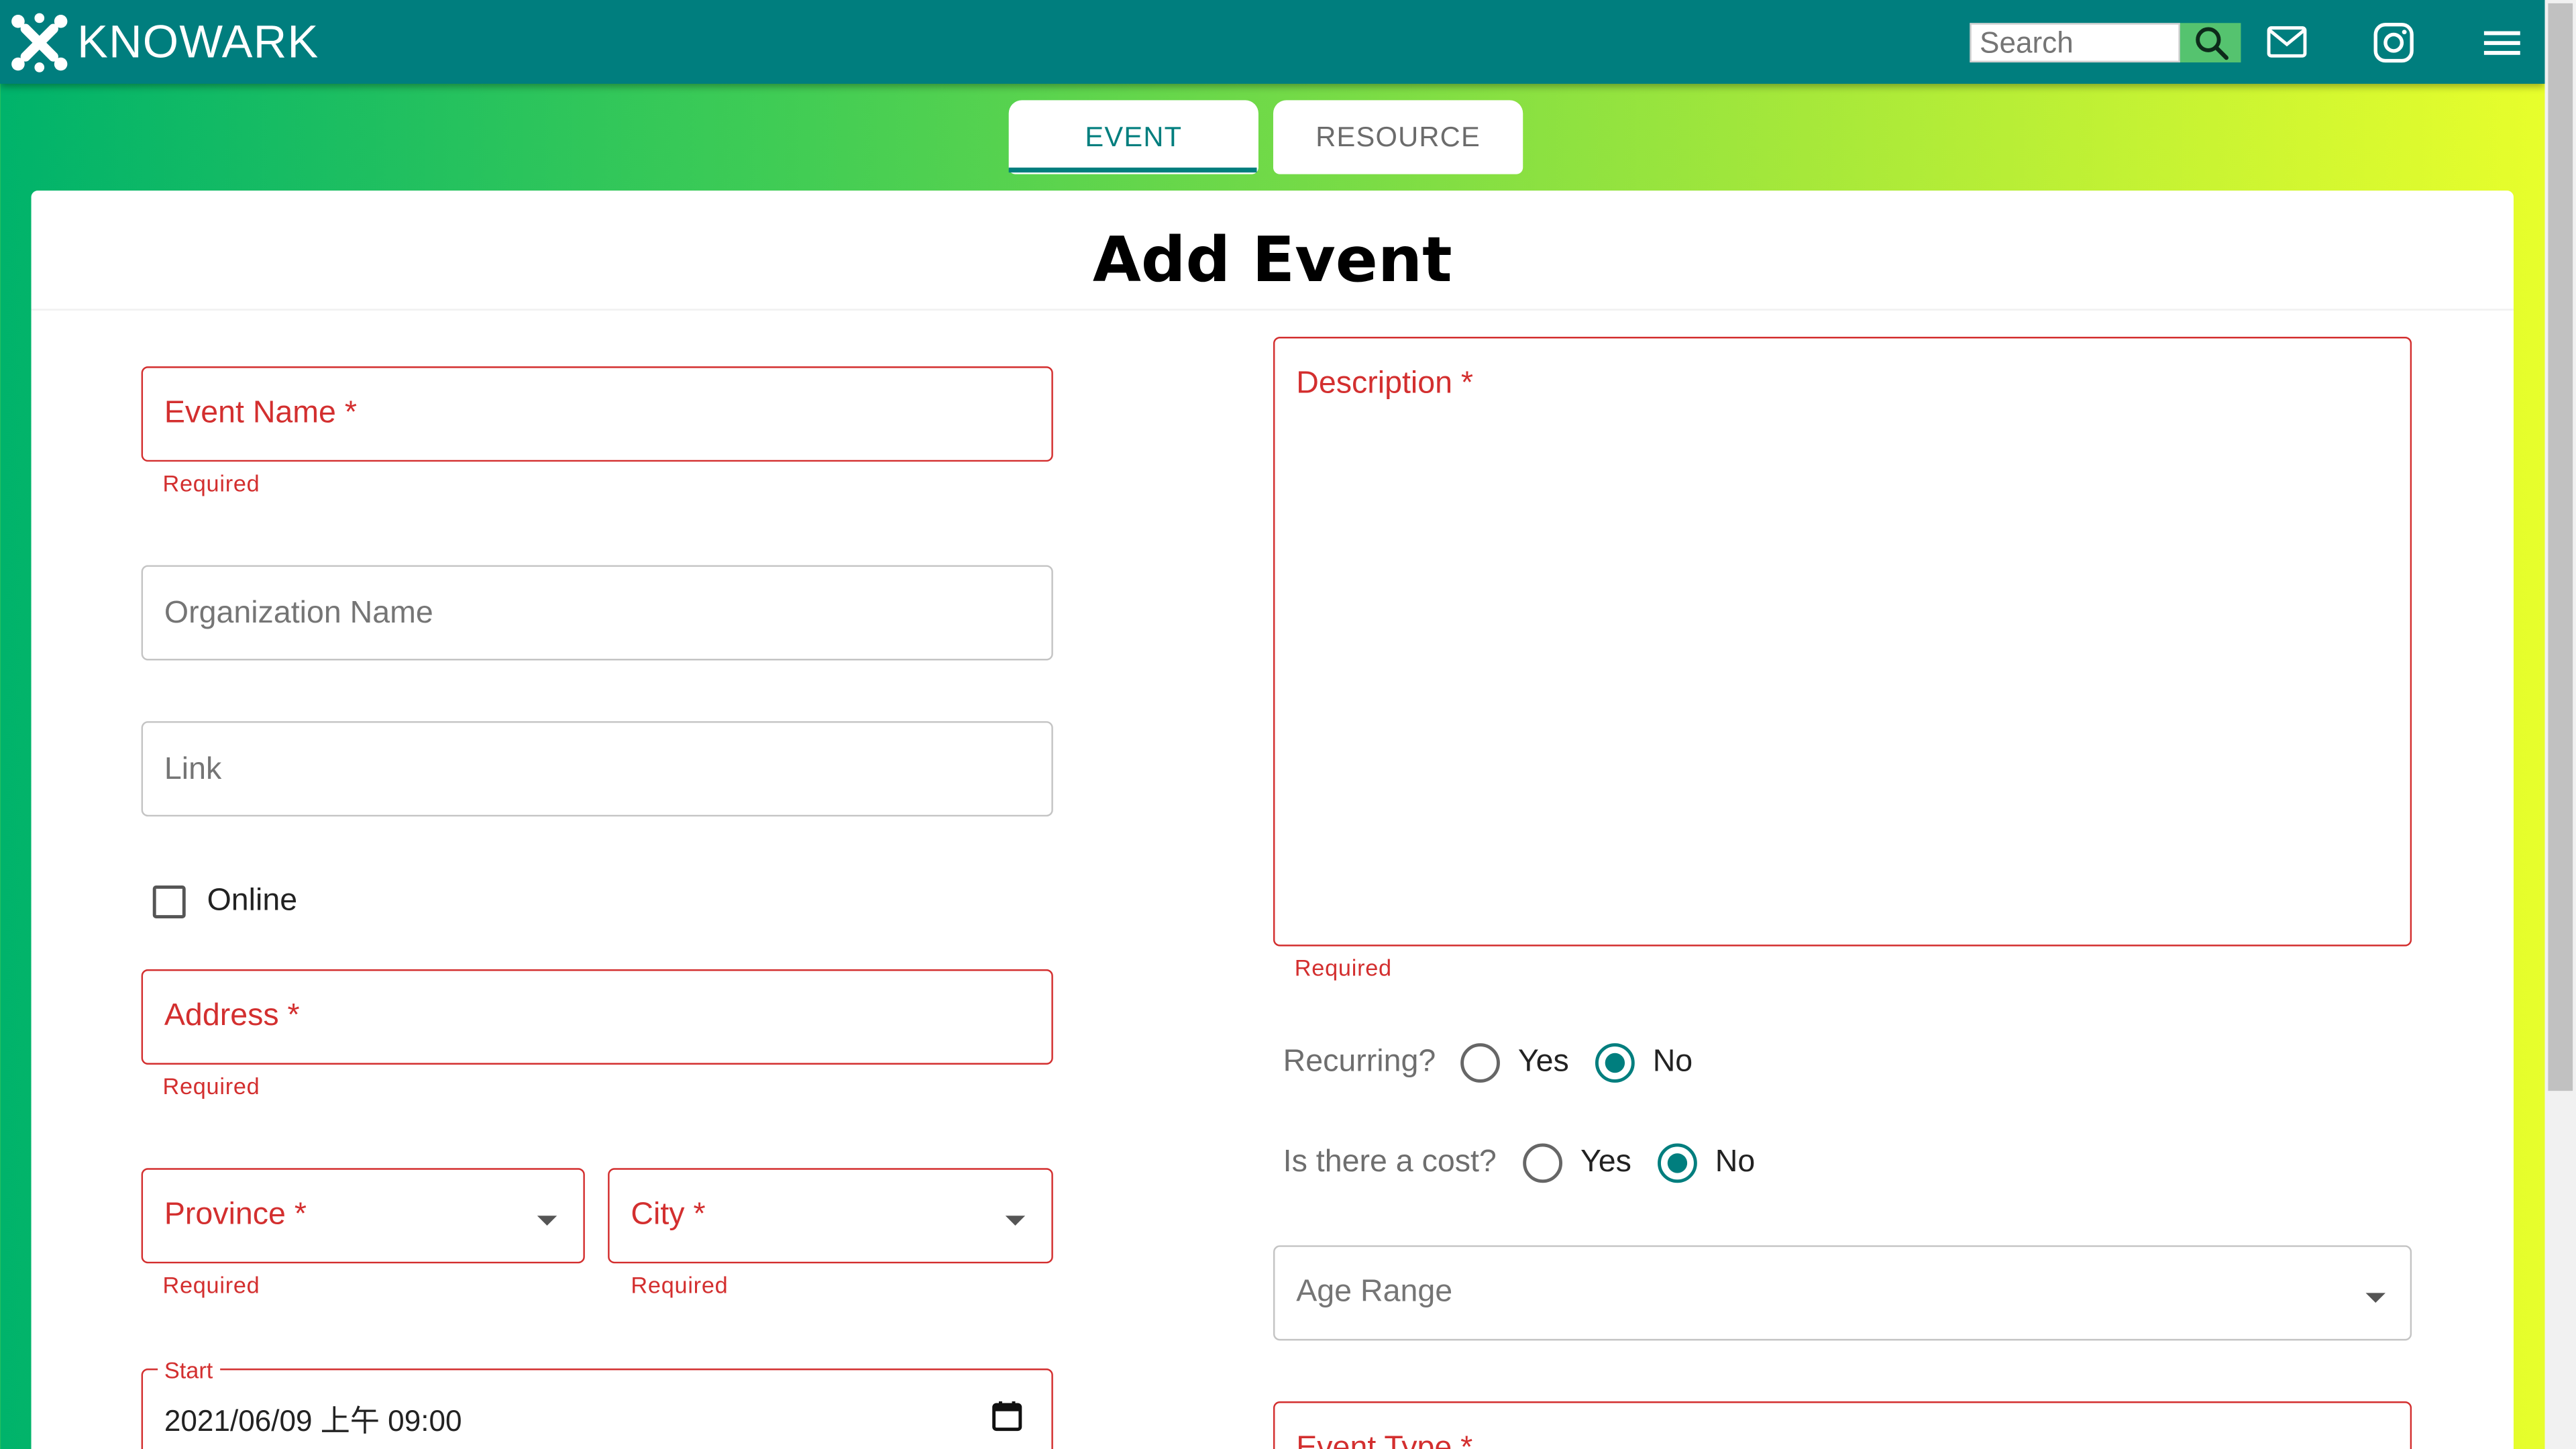  Describe the element at coordinates (1272, 310) in the screenshot. I see `title-divider` at that location.